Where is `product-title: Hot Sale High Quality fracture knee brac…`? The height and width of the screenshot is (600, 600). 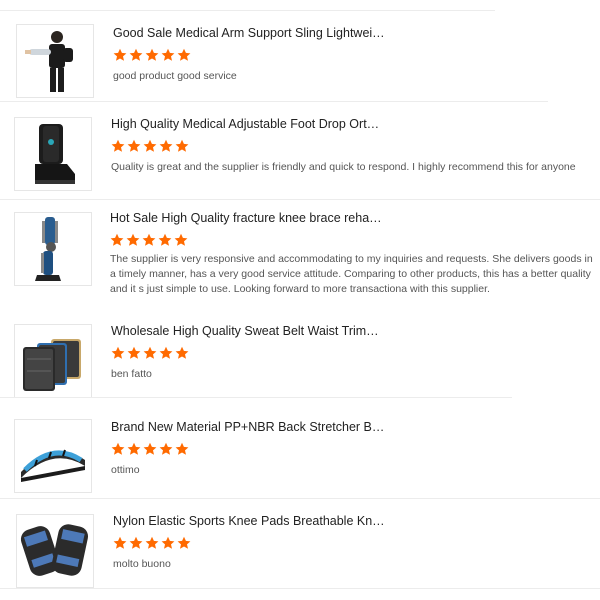
product-title: Hot Sale High Quality fracture knee brac… is located at coordinates (246, 218).